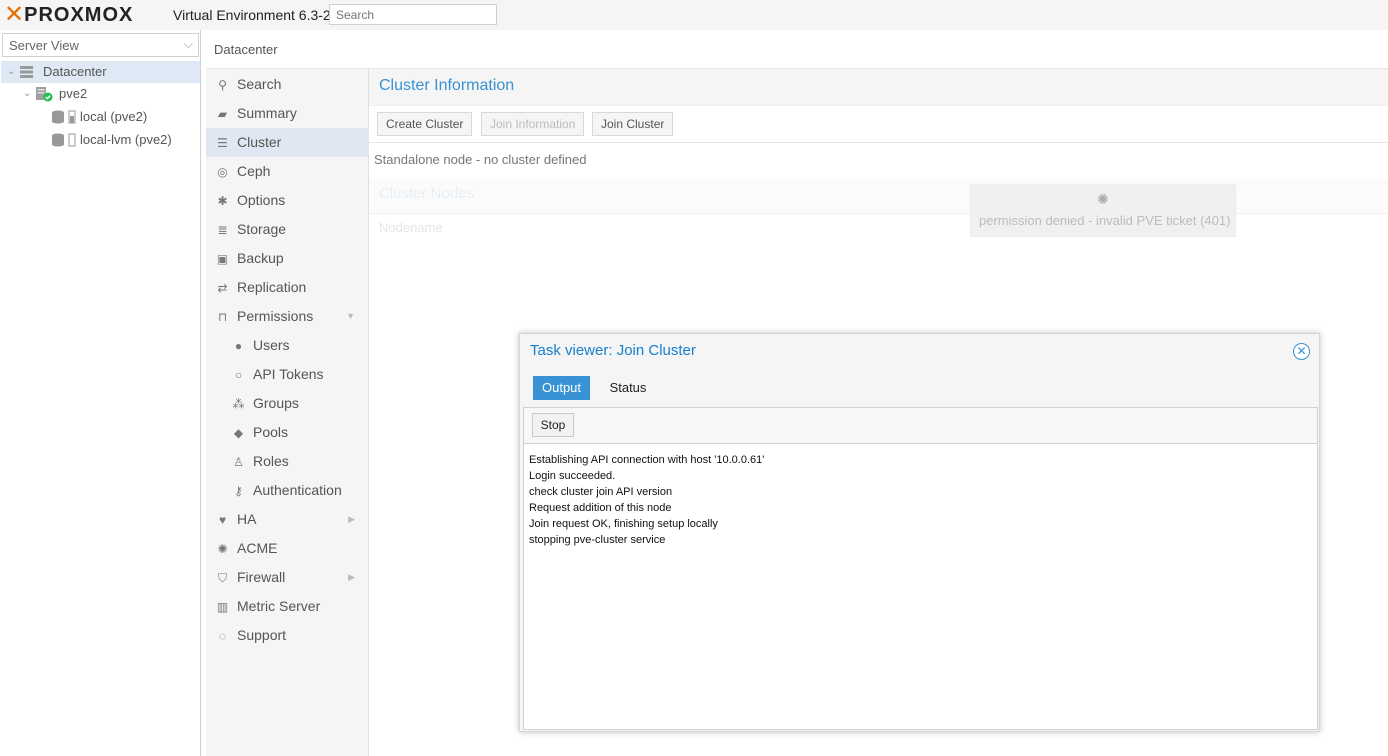 Image resolution: width=1388 pixels, height=756 pixels. What do you see at coordinates (287, 142) in the screenshot?
I see `nav-item-cluster: ☰ Cluster` at bounding box center [287, 142].